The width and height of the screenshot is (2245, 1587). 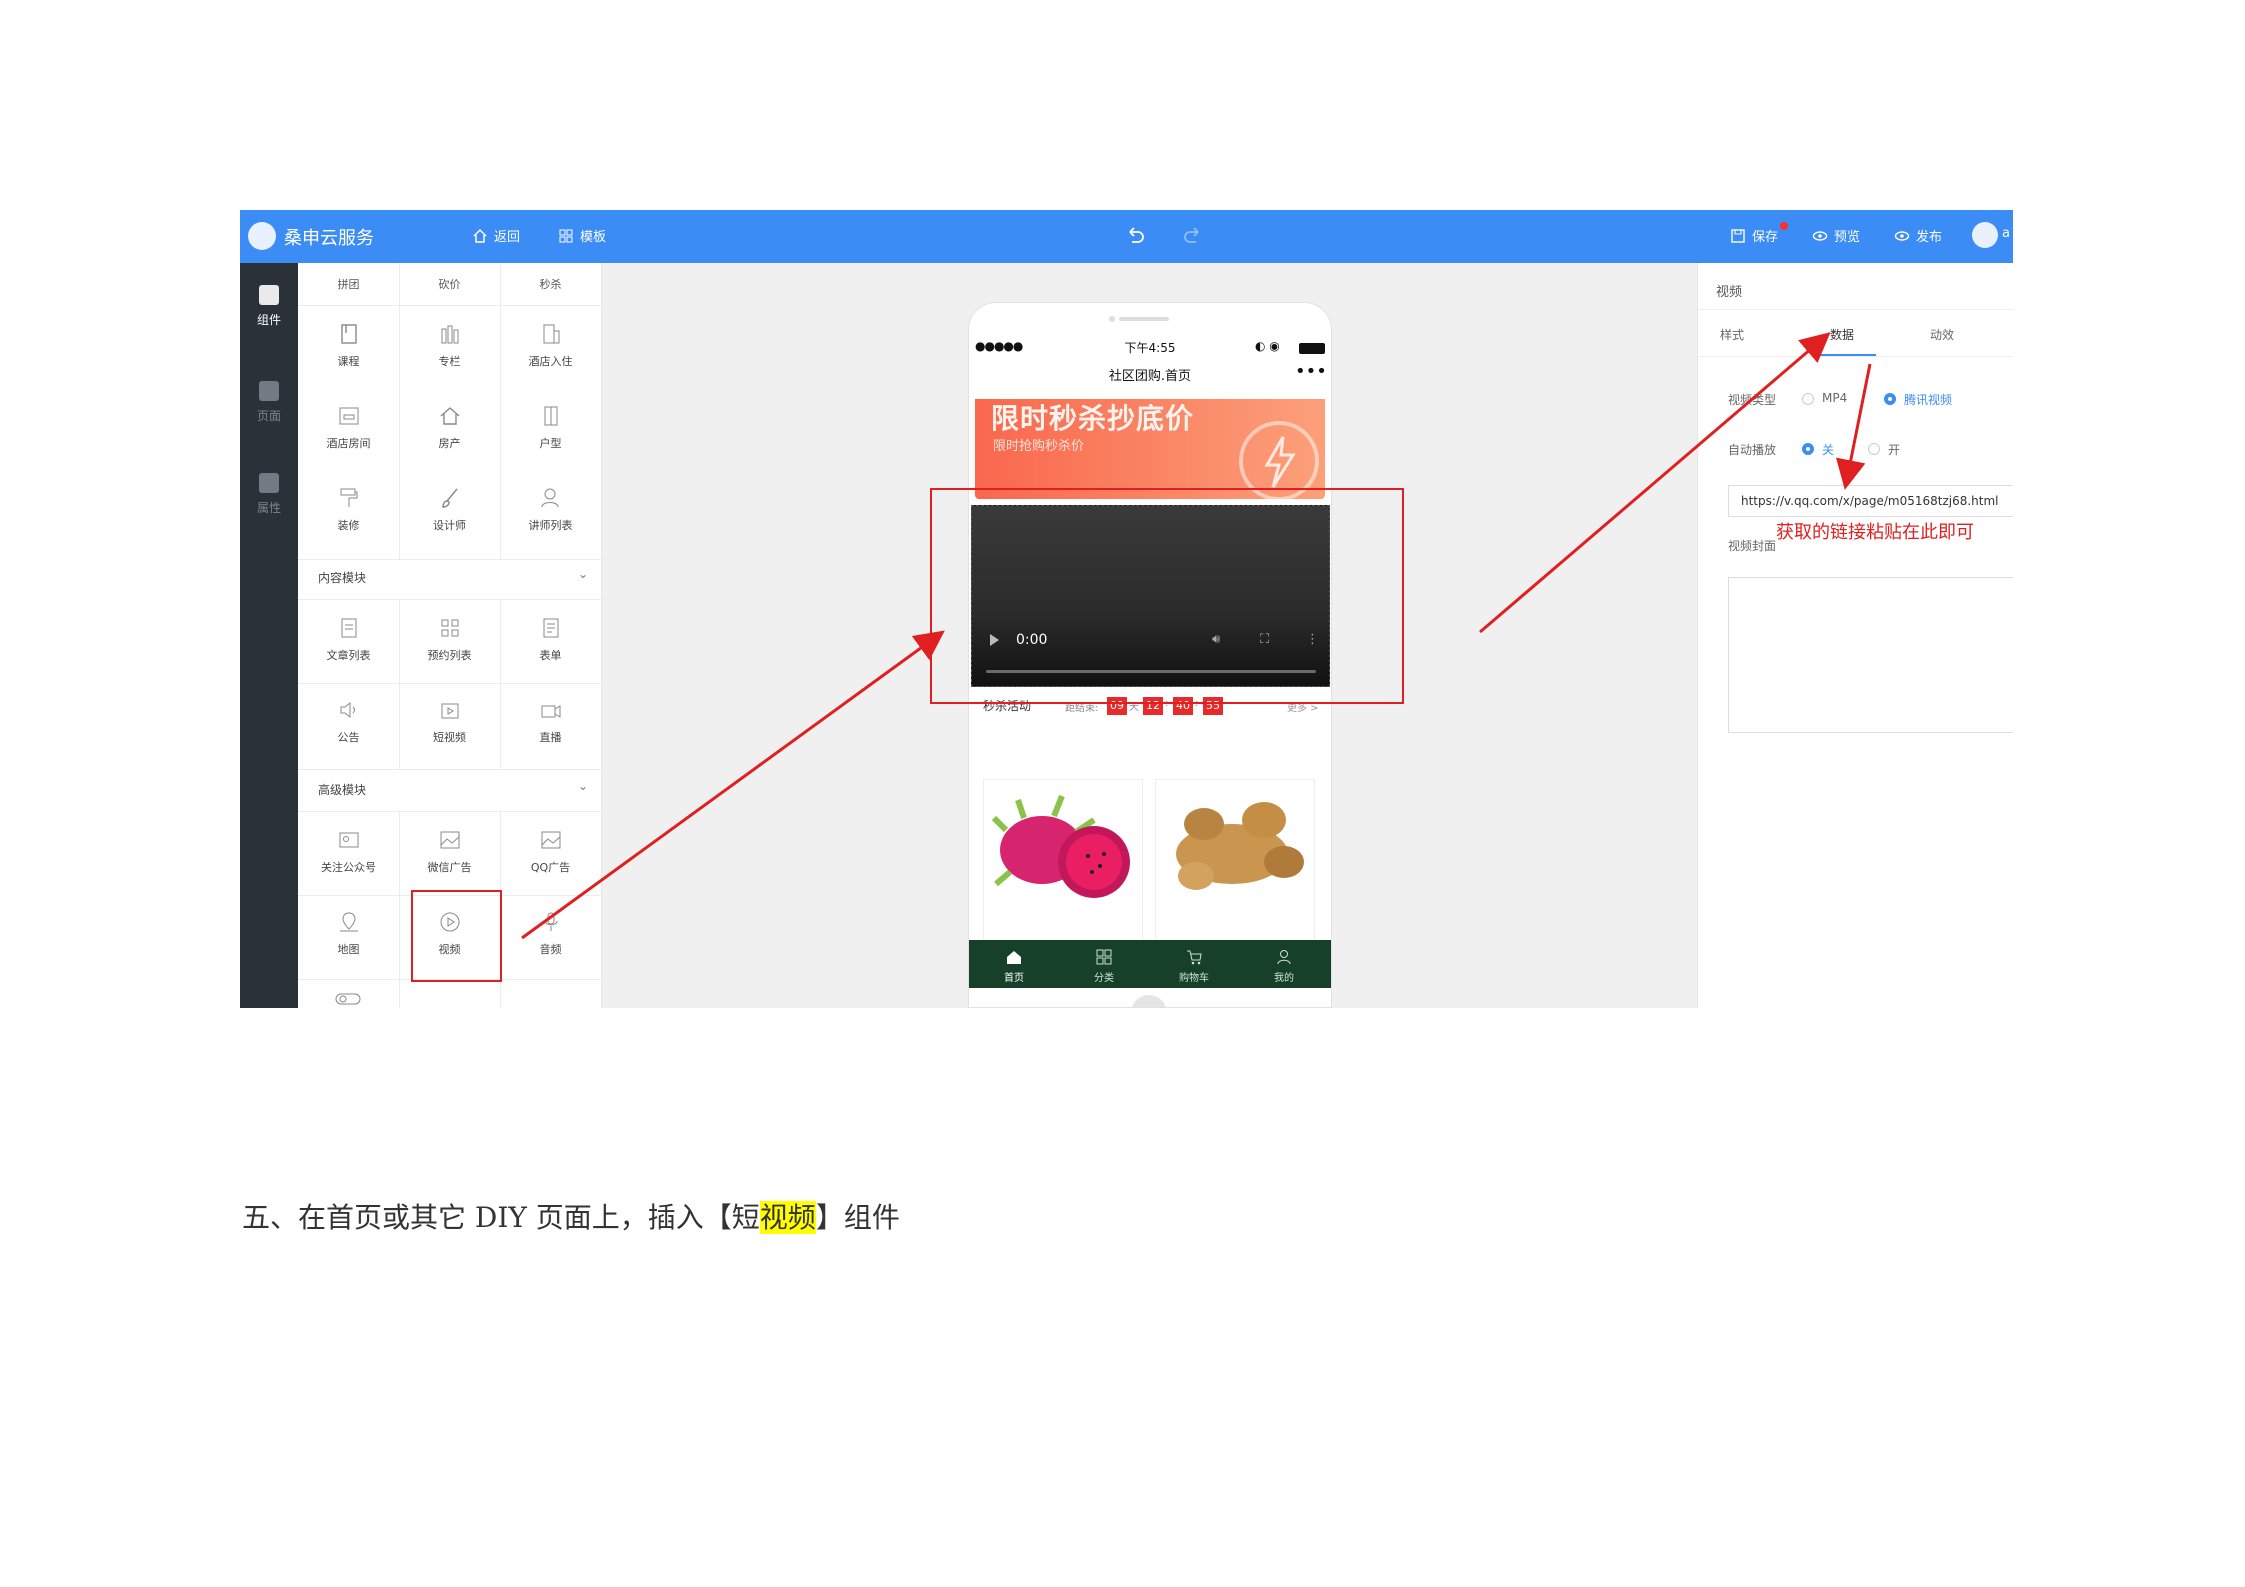 I want to click on section-content: 内容模块, so click(x=342, y=577).